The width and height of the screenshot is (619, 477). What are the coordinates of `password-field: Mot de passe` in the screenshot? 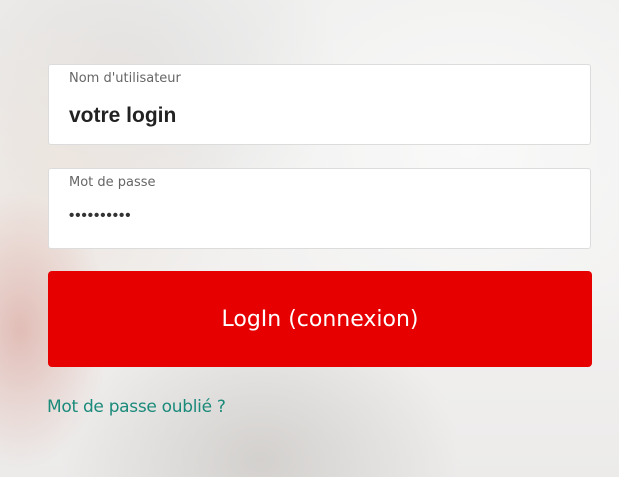 It's located at (319, 208).